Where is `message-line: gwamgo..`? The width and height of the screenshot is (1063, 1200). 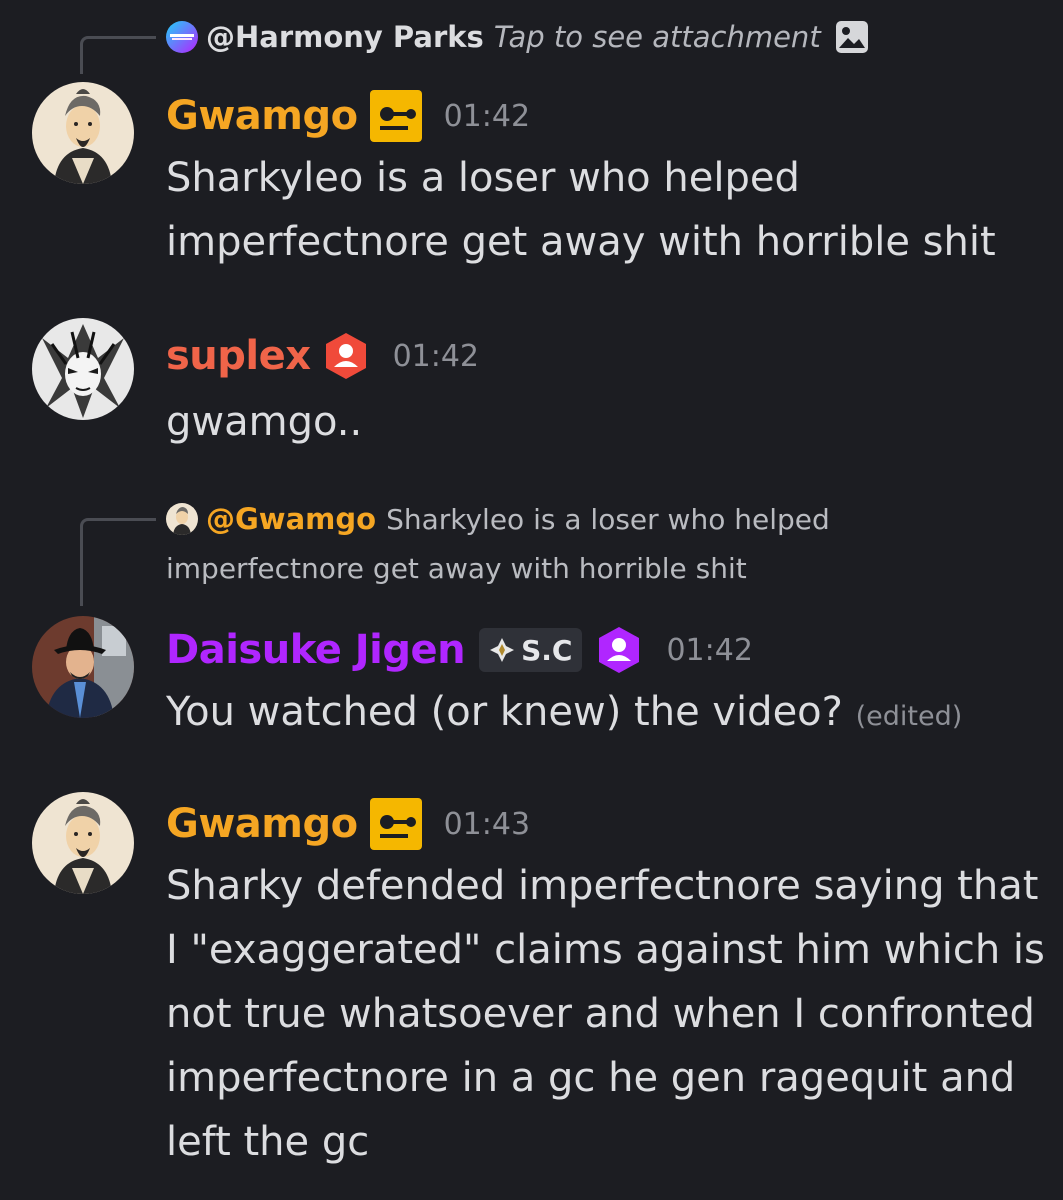 message-line: gwamgo.. is located at coordinates (264, 422).